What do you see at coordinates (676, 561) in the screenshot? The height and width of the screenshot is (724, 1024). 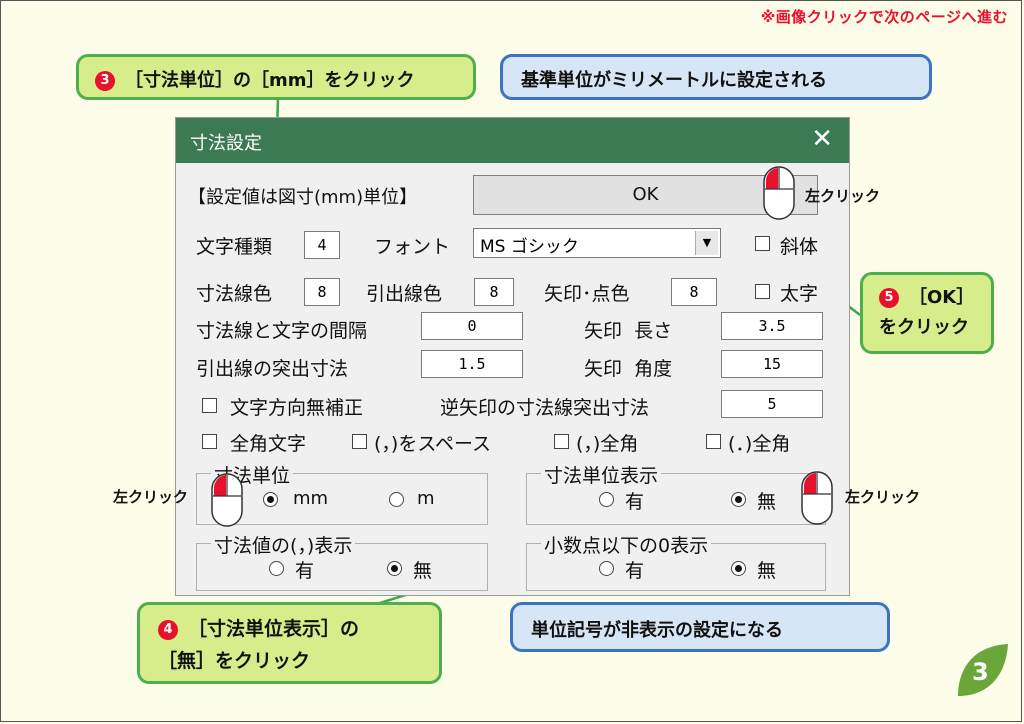 I see `zero-display-group: 小数点以下の0表示 有 無` at bounding box center [676, 561].